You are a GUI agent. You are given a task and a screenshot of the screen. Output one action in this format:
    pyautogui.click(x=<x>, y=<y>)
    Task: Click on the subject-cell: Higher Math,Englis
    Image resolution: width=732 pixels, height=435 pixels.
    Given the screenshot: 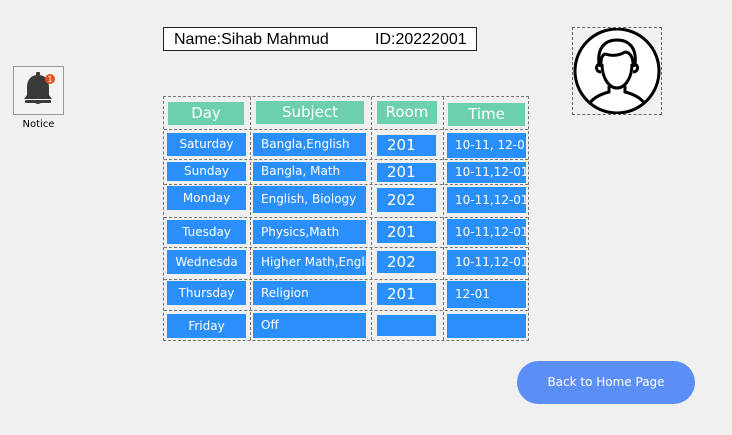 What is the action you would take?
    pyautogui.click(x=309, y=262)
    